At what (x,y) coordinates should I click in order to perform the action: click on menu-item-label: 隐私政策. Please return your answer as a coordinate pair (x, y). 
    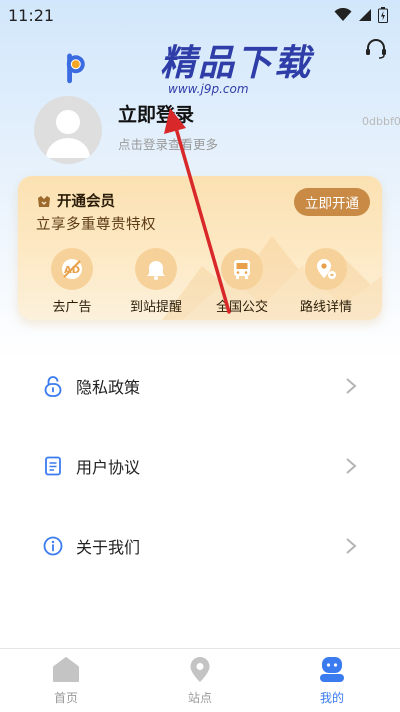
    Looking at the image, I should click on (108, 387).